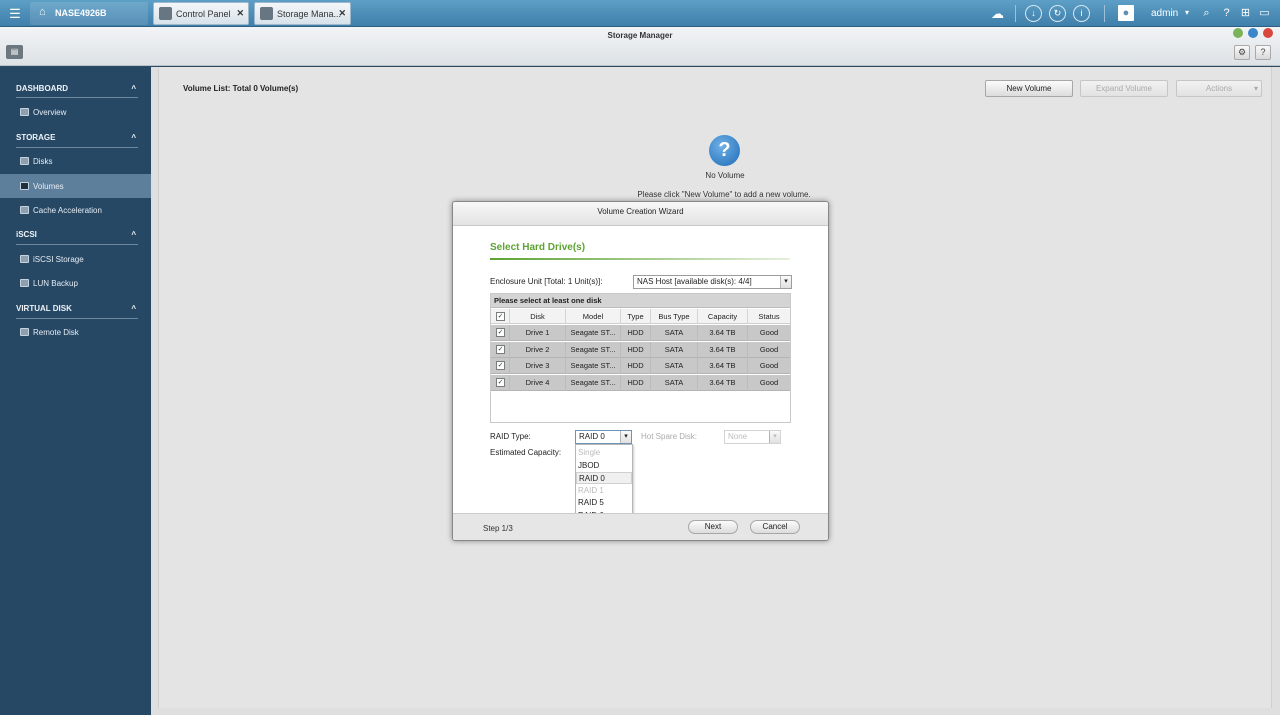 Image resolution: width=1280 pixels, height=715 pixels. Describe the element at coordinates (76, 88) in the screenshot. I see `sidebar-section-dashboard: DASHBOARD ^` at that location.